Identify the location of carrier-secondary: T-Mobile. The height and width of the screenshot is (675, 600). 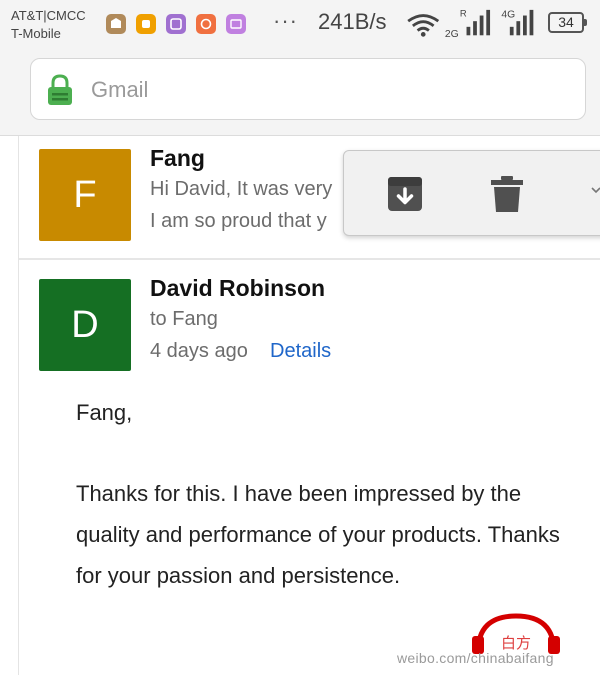
(36, 33).